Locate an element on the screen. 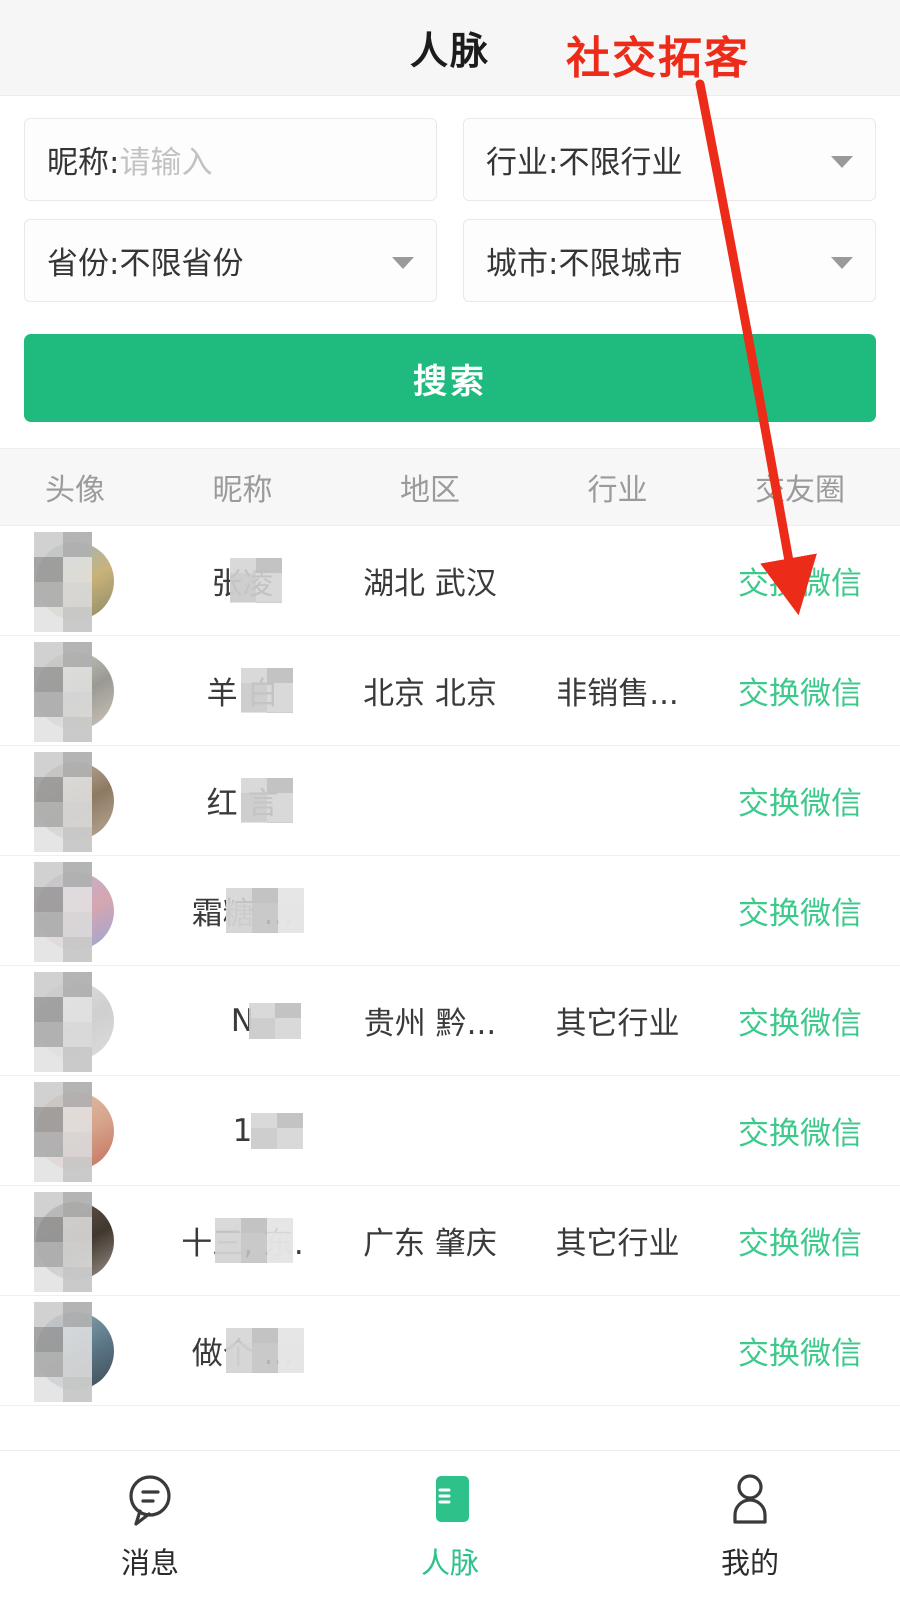 The image size is (900, 1600). tab-profile: 我的 is located at coordinates (750, 1526).